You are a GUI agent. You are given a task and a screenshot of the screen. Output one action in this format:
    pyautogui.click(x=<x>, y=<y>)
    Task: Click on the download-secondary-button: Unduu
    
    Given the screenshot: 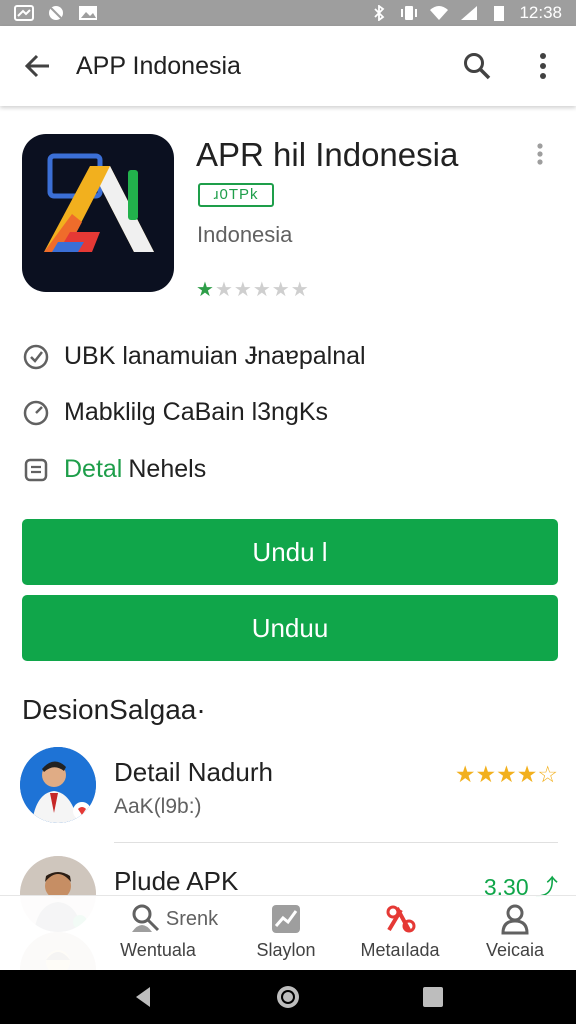 What is the action you would take?
    pyautogui.click(x=290, y=628)
    